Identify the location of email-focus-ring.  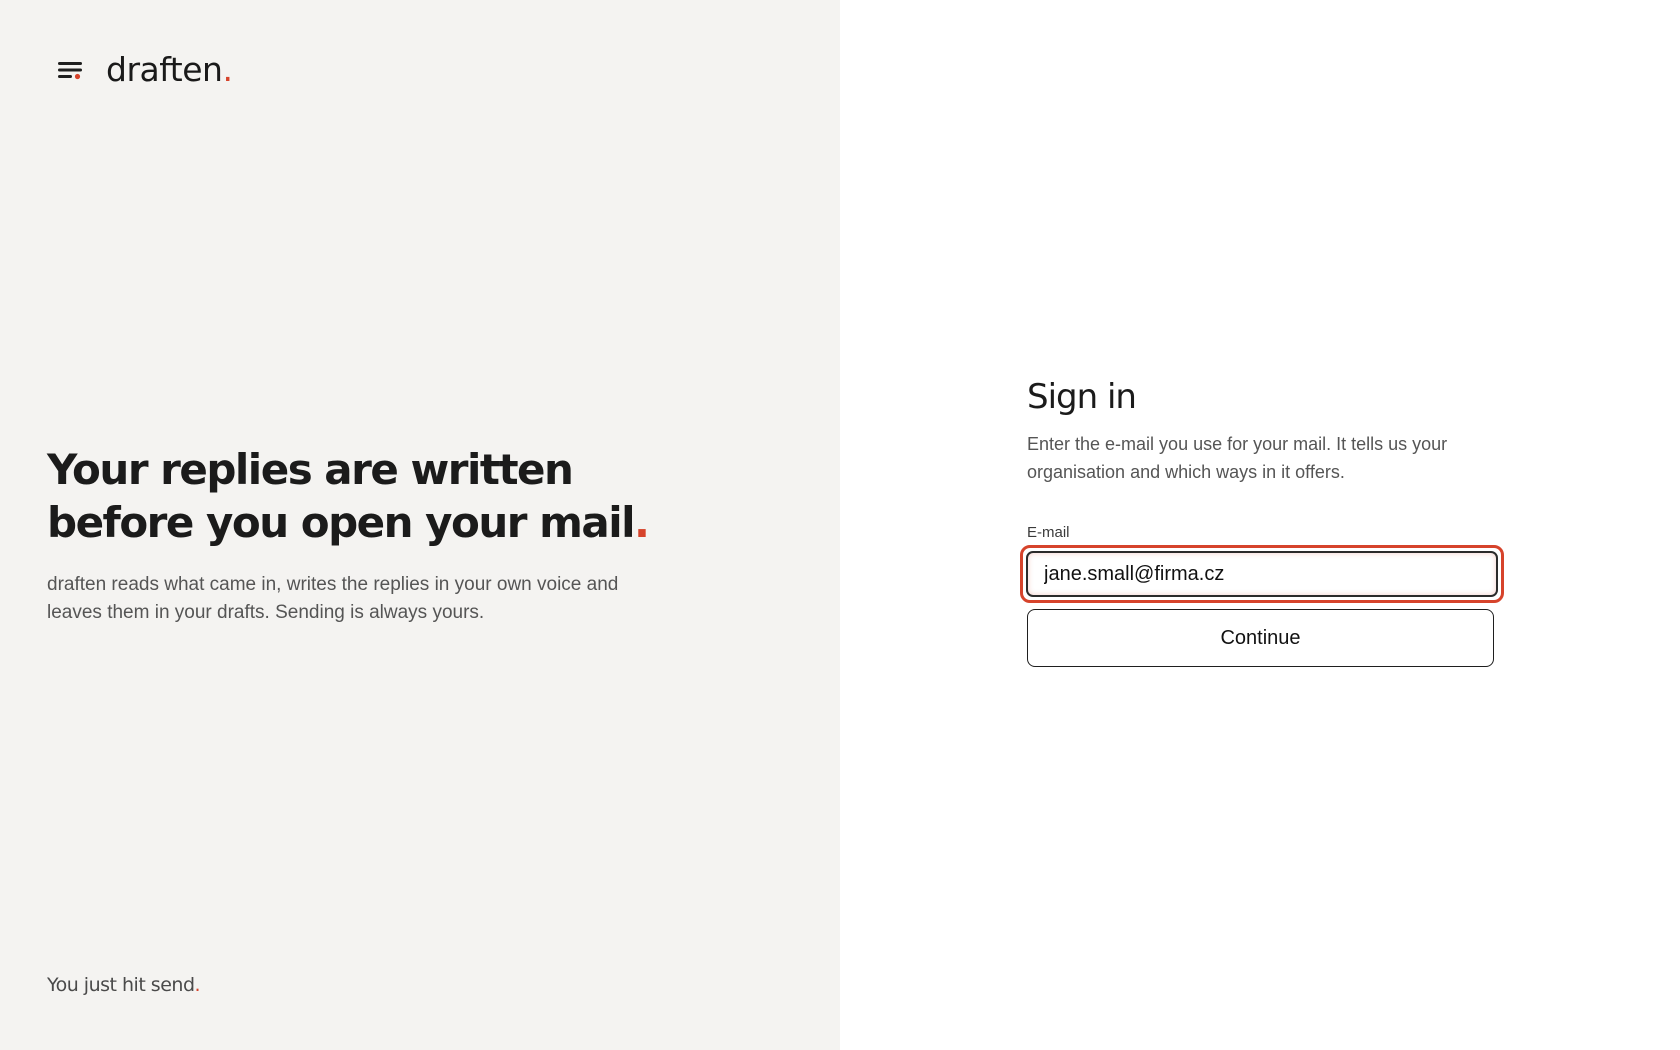
(1262, 574).